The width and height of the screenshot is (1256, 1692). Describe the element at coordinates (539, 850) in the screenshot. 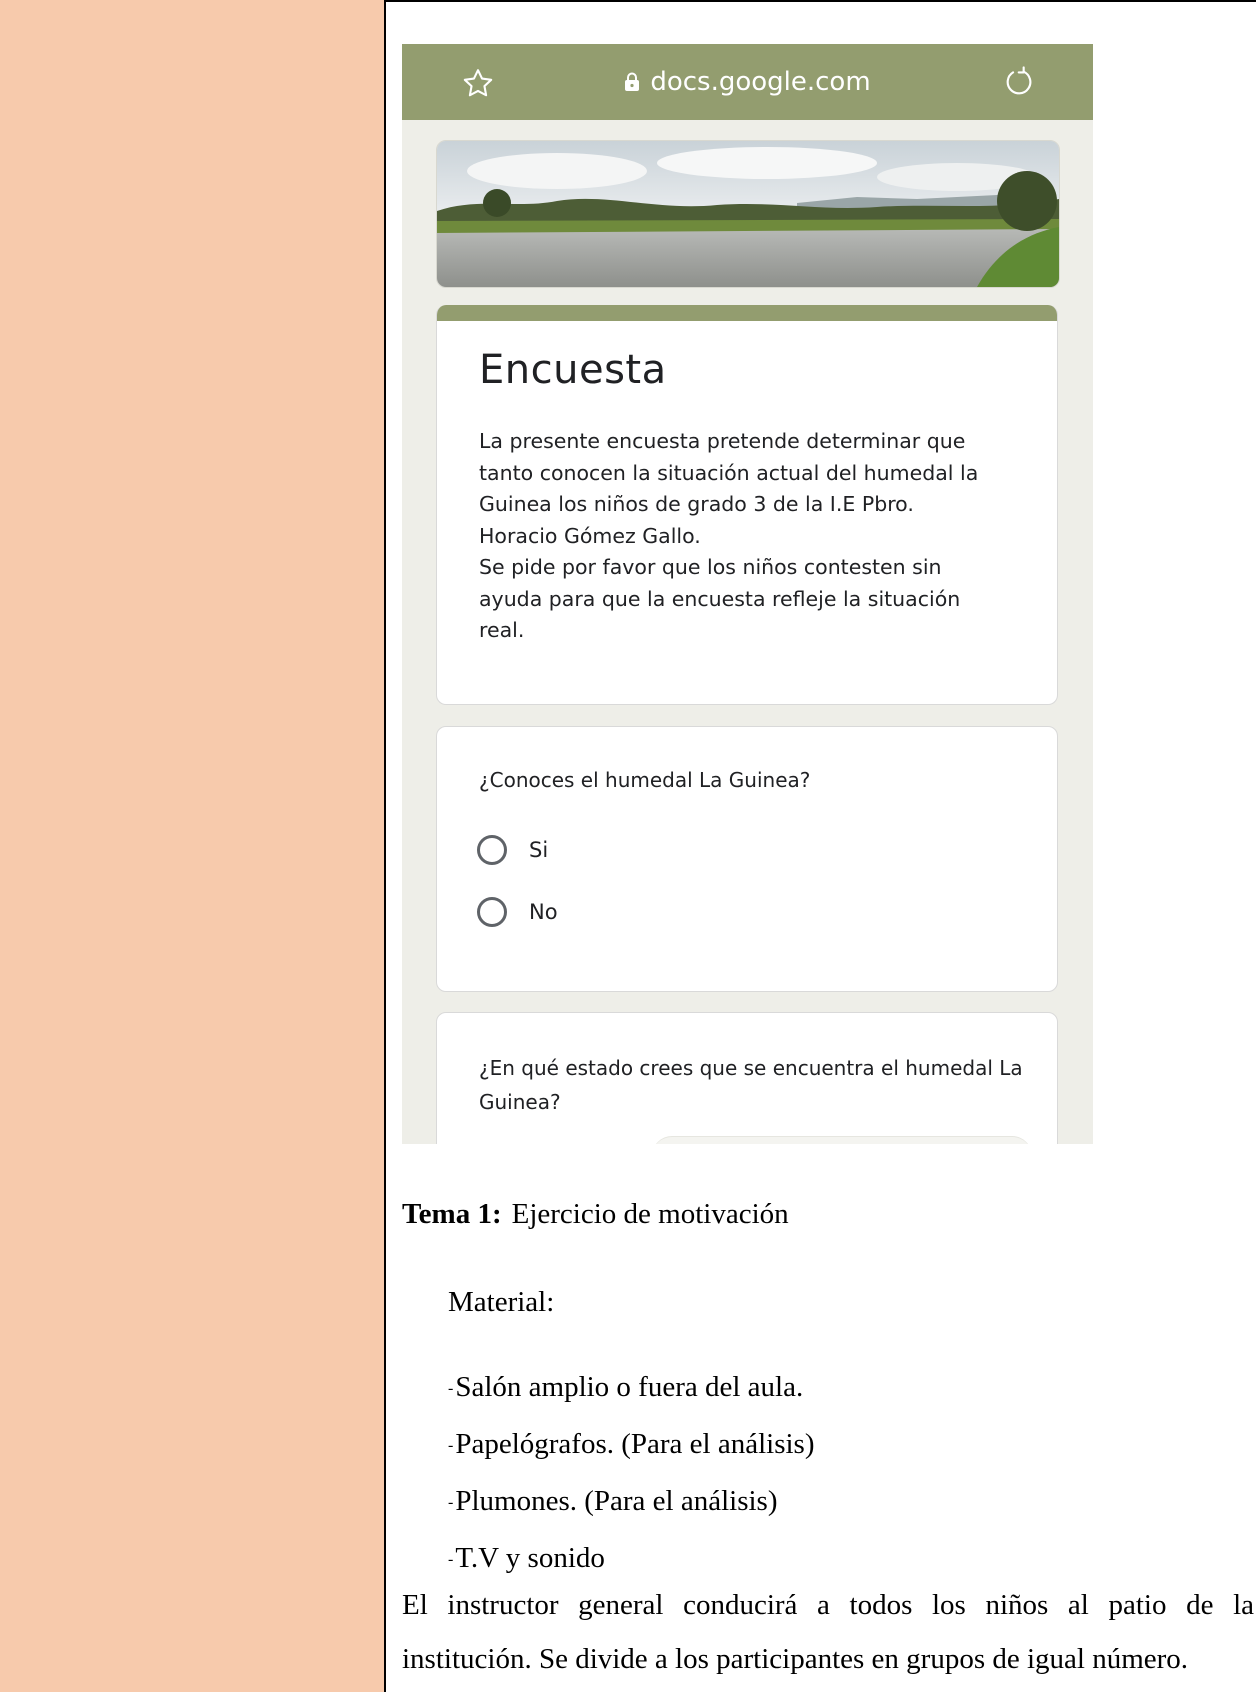

I see `radio-label: Si` at that location.